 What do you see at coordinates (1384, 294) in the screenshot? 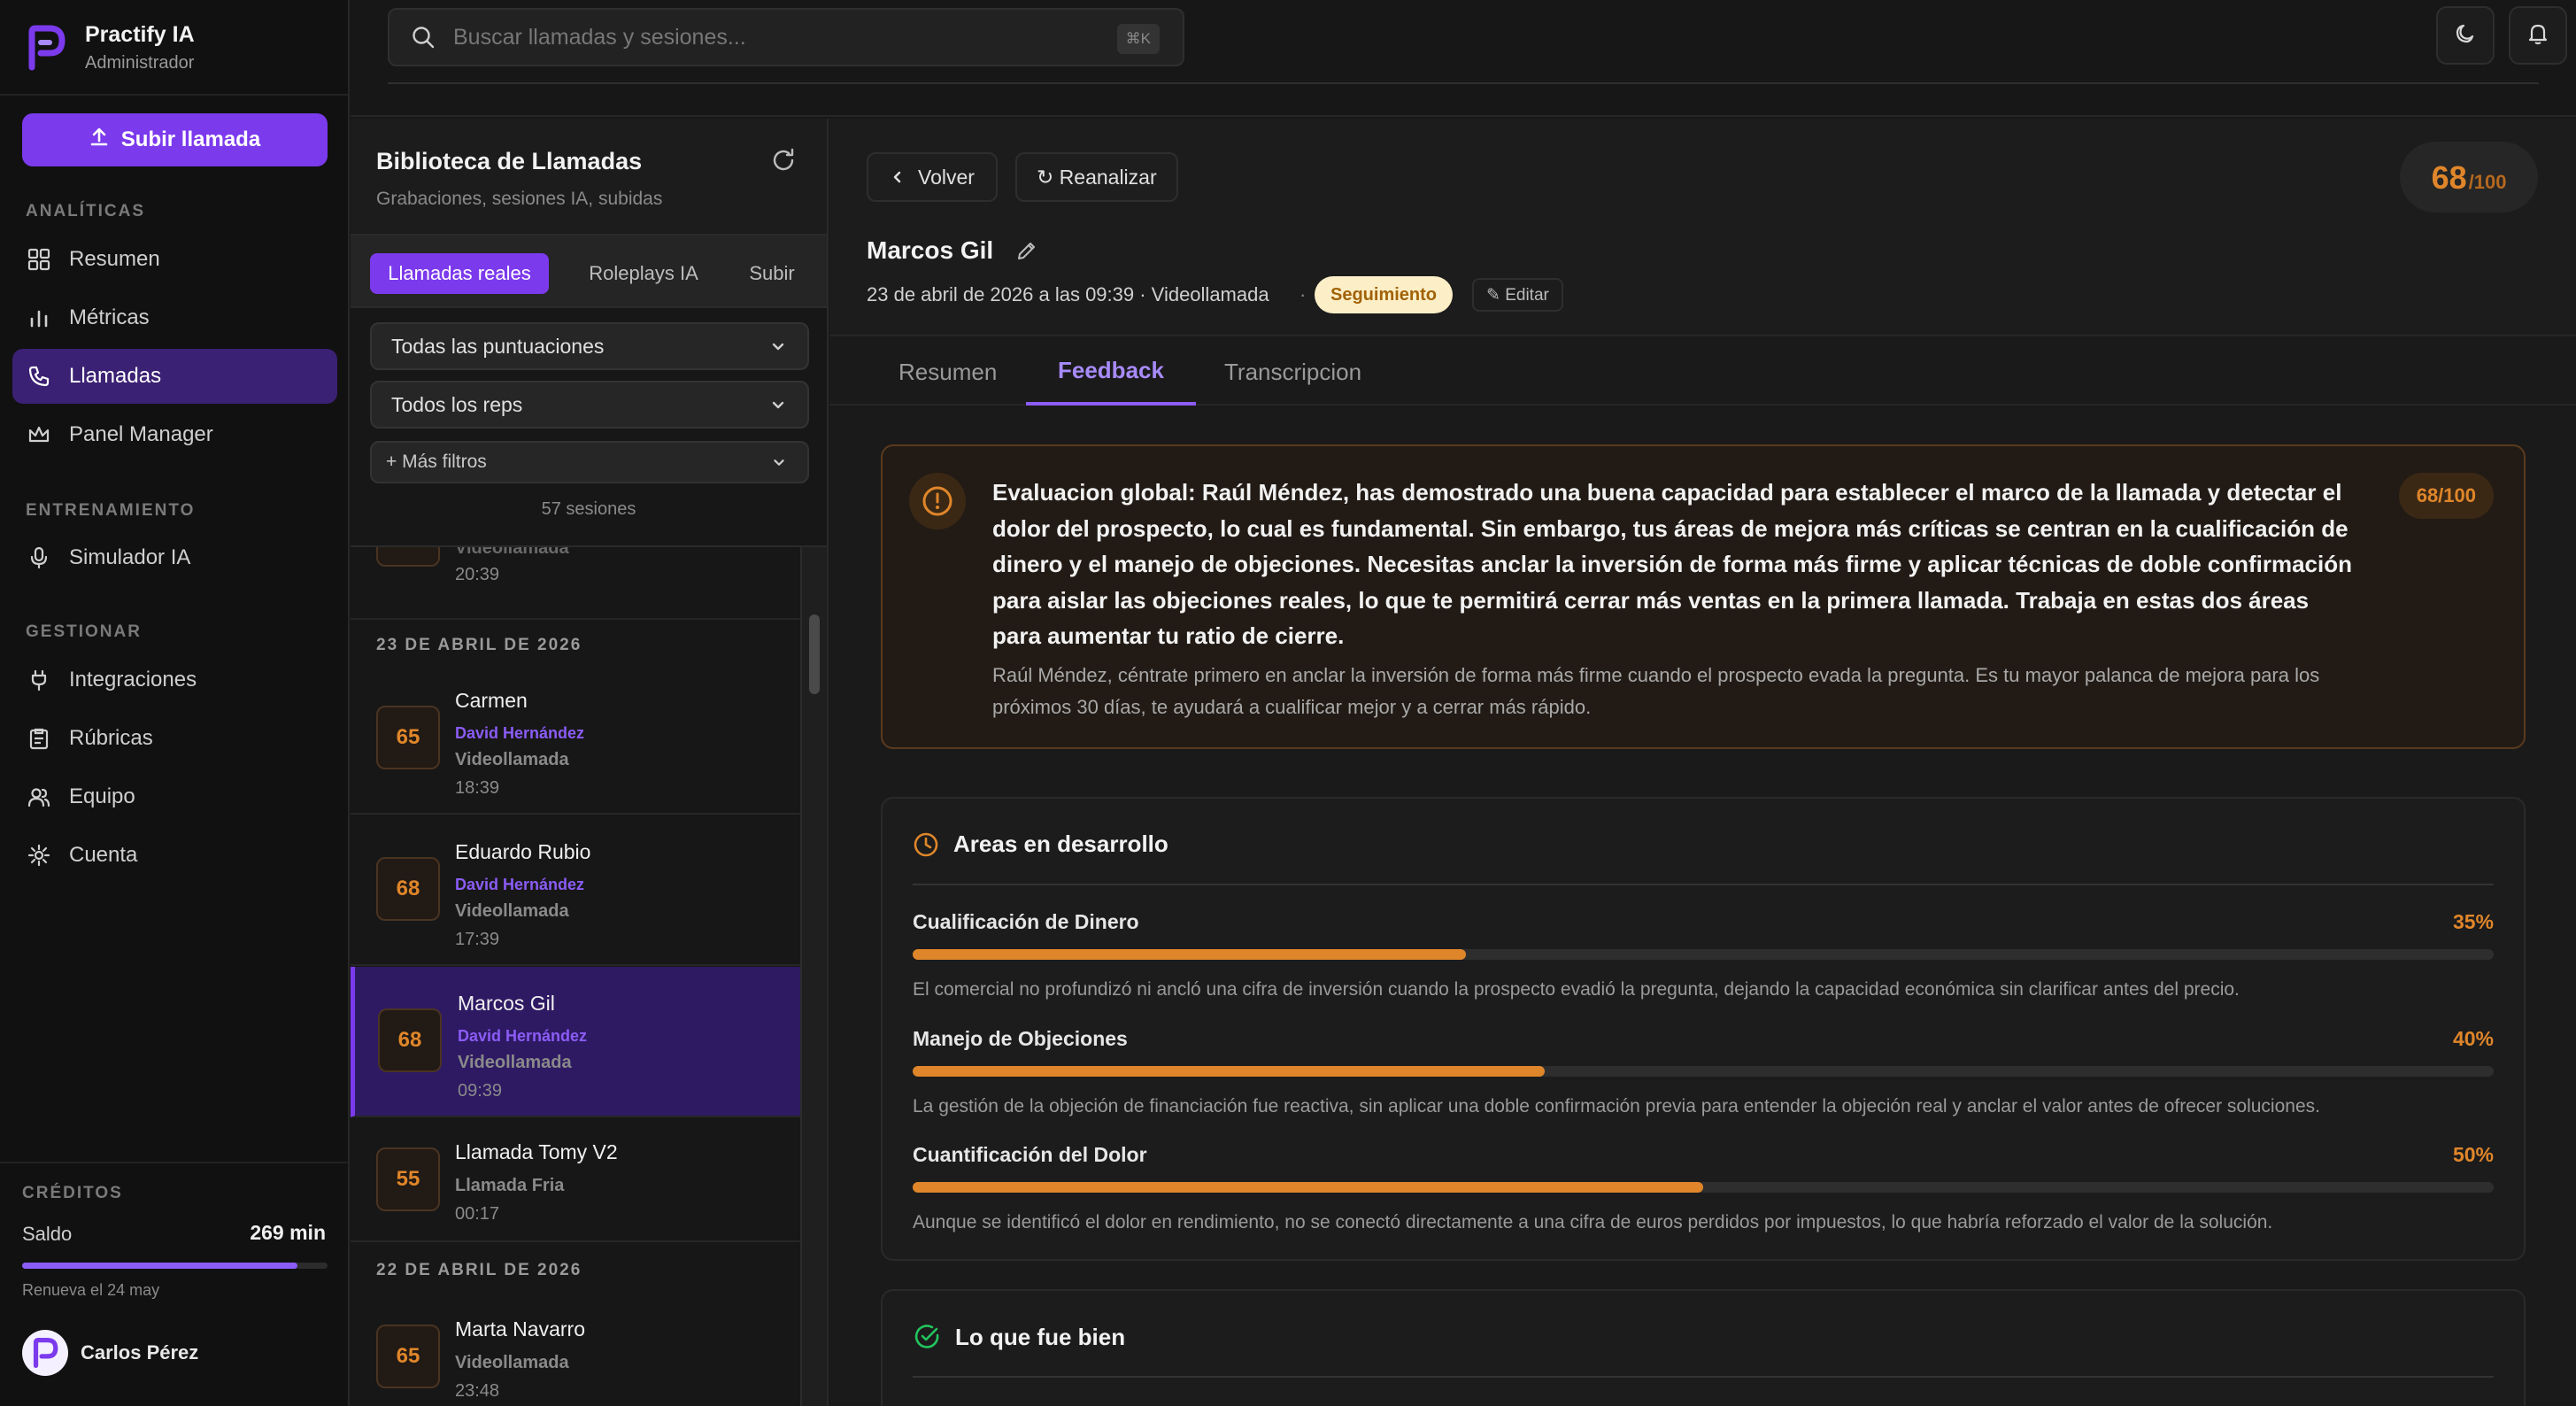
I see `status-badge: Seguimiento` at bounding box center [1384, 294].